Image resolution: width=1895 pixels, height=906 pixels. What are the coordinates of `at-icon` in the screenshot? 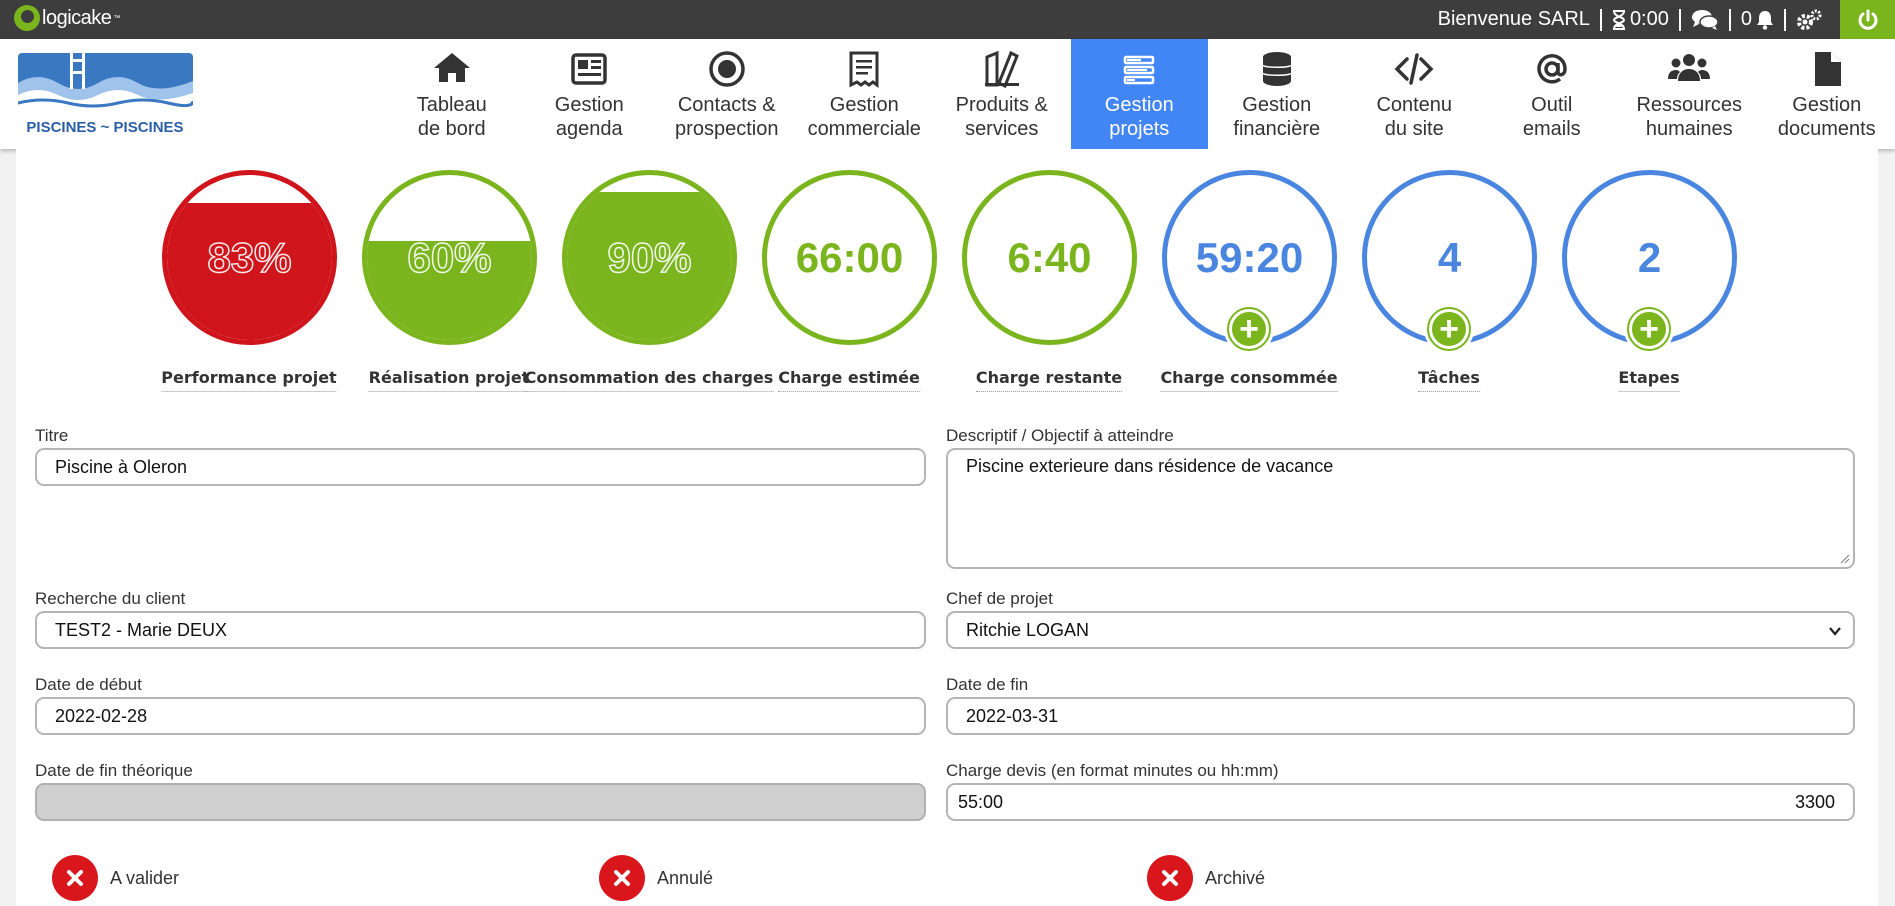 It's located at (1552, 69).